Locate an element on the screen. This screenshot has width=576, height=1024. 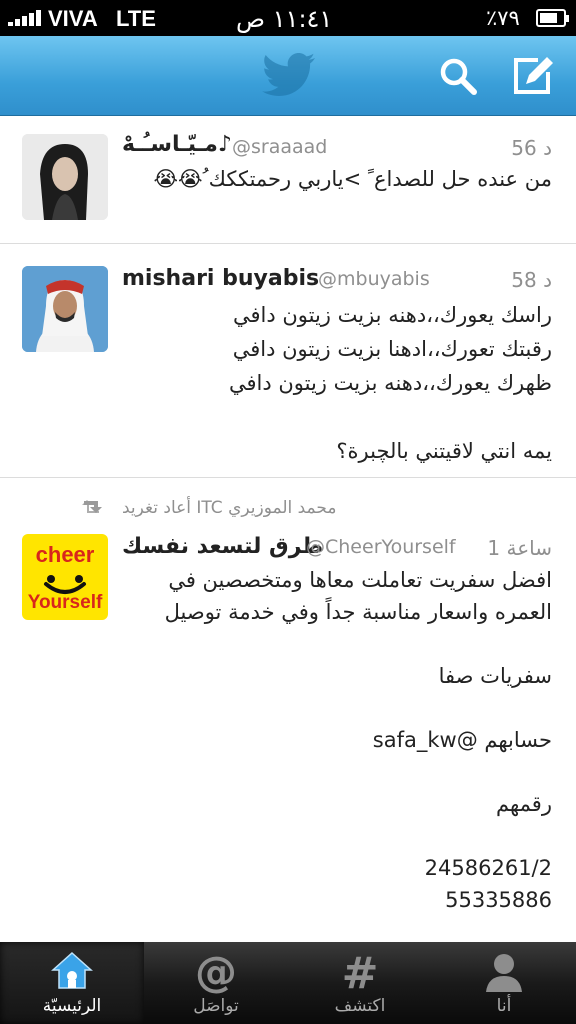
home-icon is located at coordinates (72, 970).